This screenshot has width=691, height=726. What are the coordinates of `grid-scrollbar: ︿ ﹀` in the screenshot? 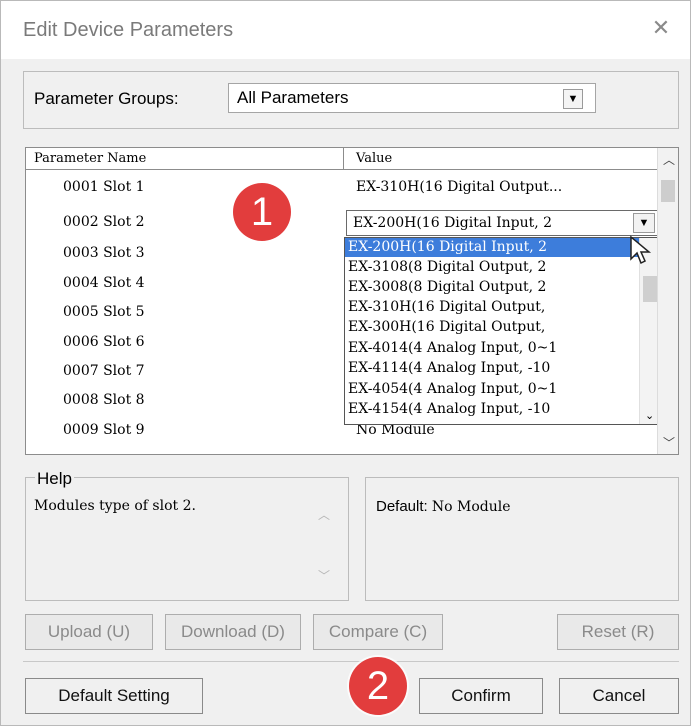 It's located at (667, 301).